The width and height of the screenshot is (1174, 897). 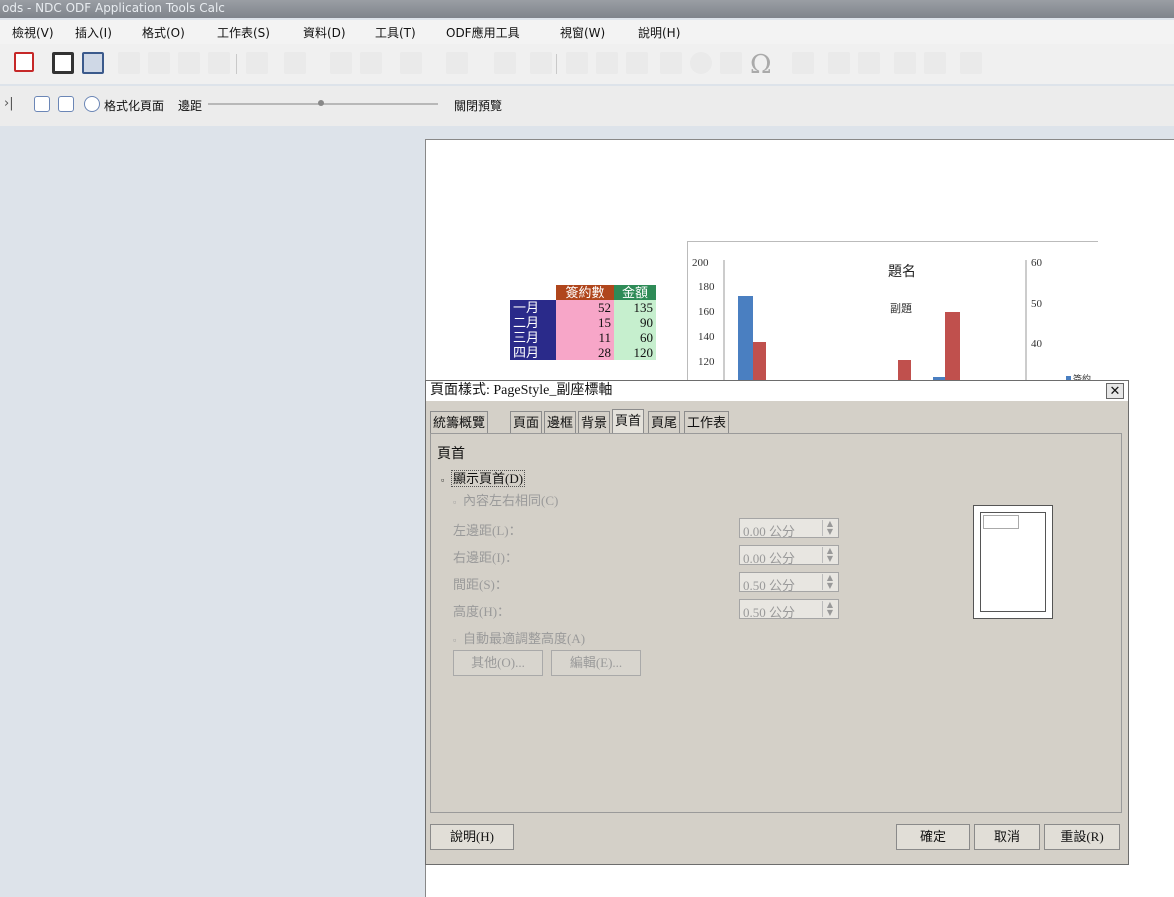 What do you see at coordinates (707, 422) in the screenshot?
I see `tab-sheet: 工作表` at bounding box center [707, 422].